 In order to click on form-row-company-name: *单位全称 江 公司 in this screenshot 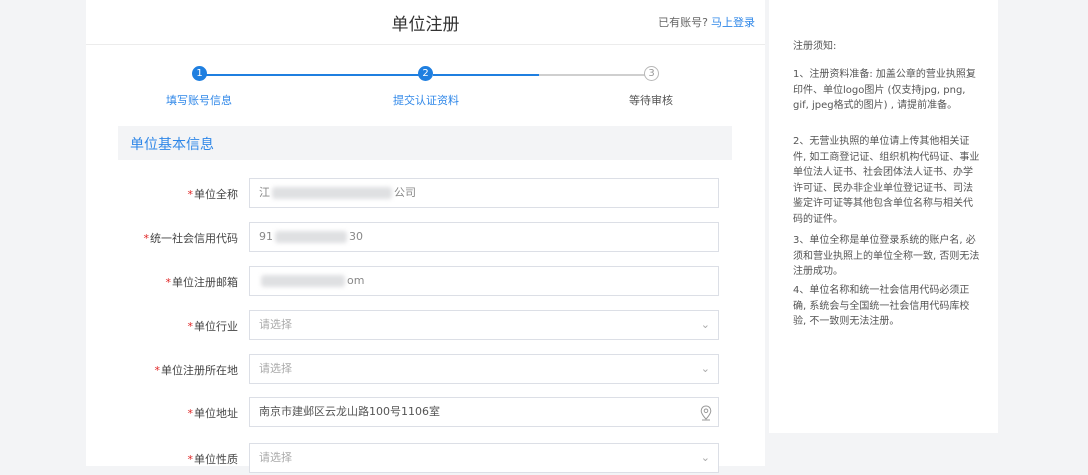, I will do `click(425, 194)`.